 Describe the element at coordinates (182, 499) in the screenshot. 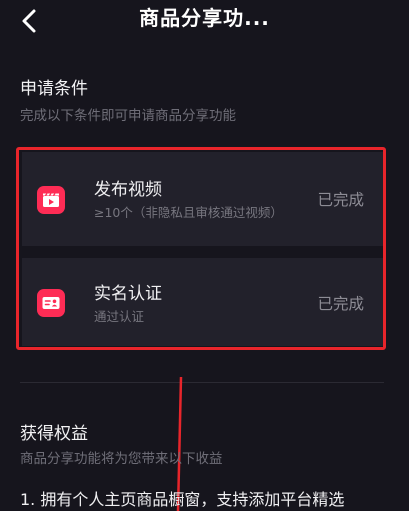

I see `benefit-item: 1. 拥有个人主页商品橱窗，支持添加平台精选` at that location.